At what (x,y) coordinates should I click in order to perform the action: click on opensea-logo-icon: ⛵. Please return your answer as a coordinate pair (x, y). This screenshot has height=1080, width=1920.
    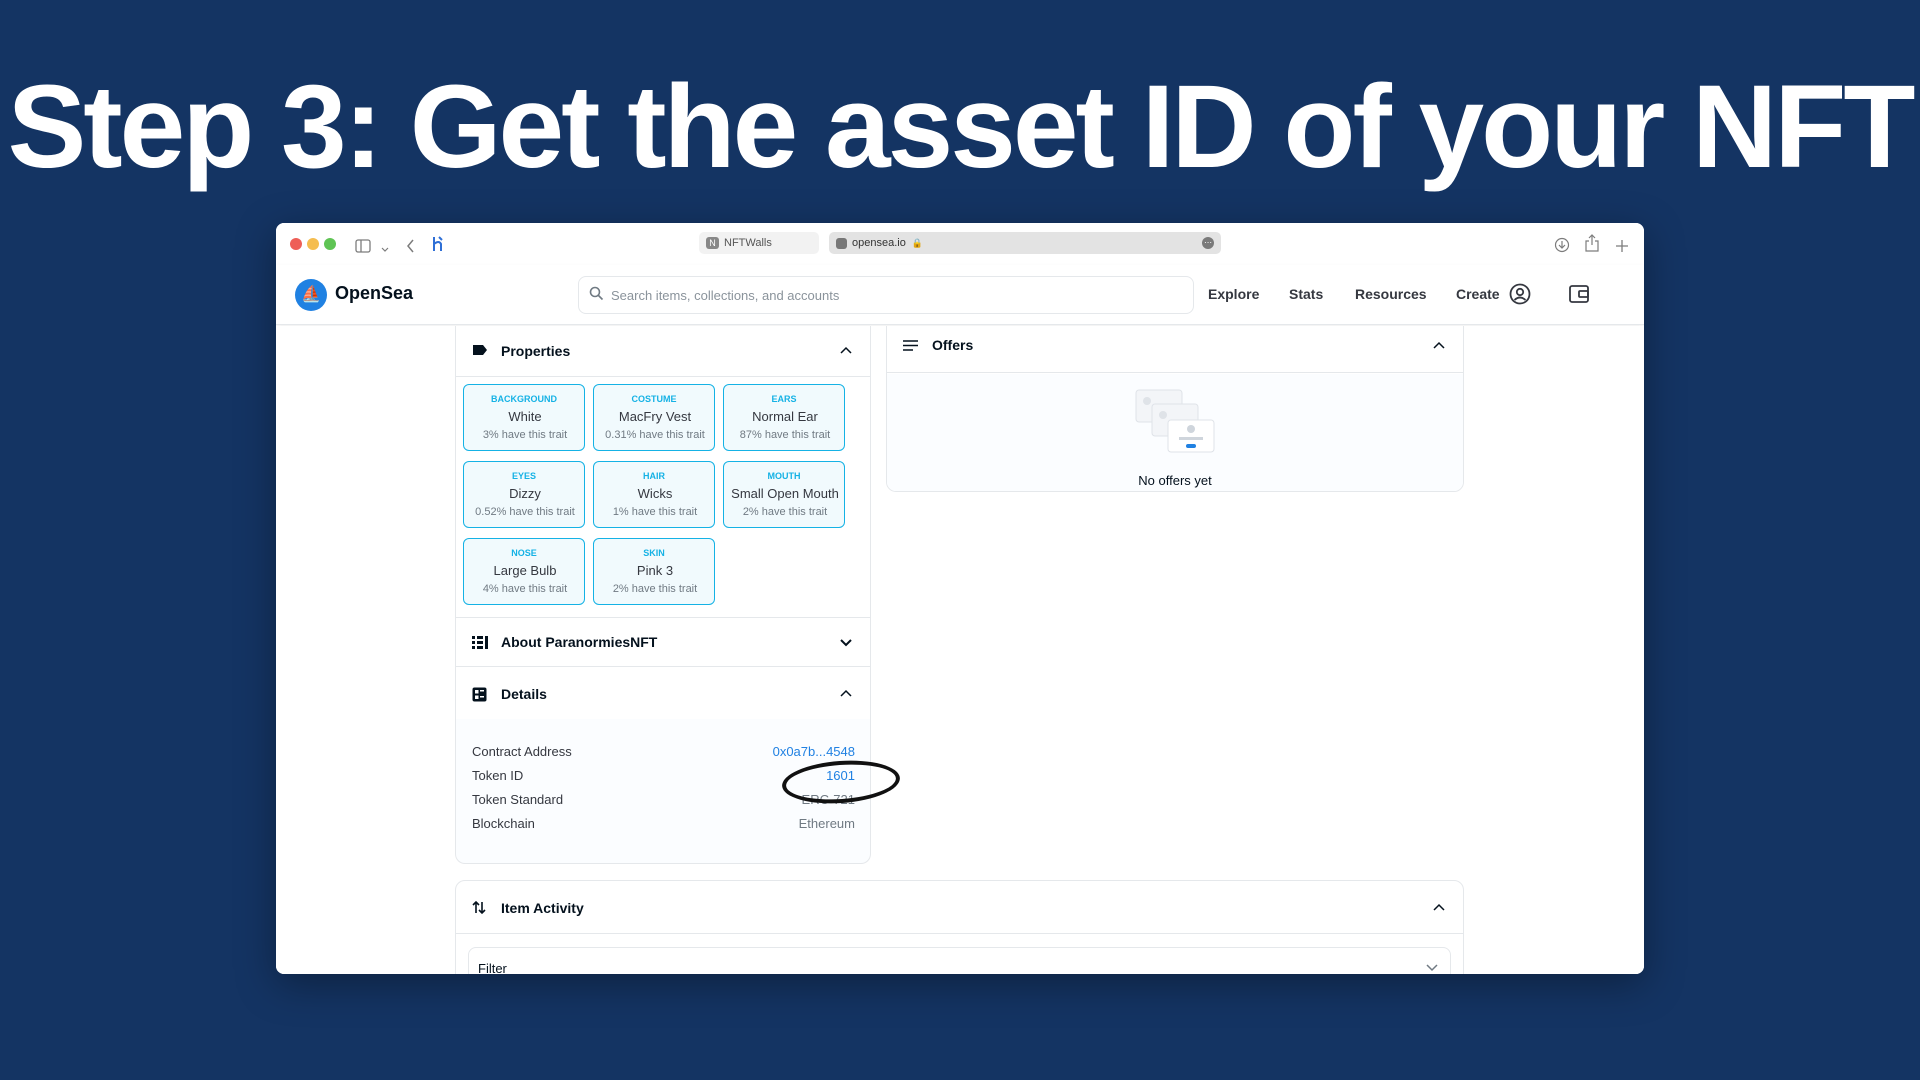
    Looking at the image, I should click on (311, 295).